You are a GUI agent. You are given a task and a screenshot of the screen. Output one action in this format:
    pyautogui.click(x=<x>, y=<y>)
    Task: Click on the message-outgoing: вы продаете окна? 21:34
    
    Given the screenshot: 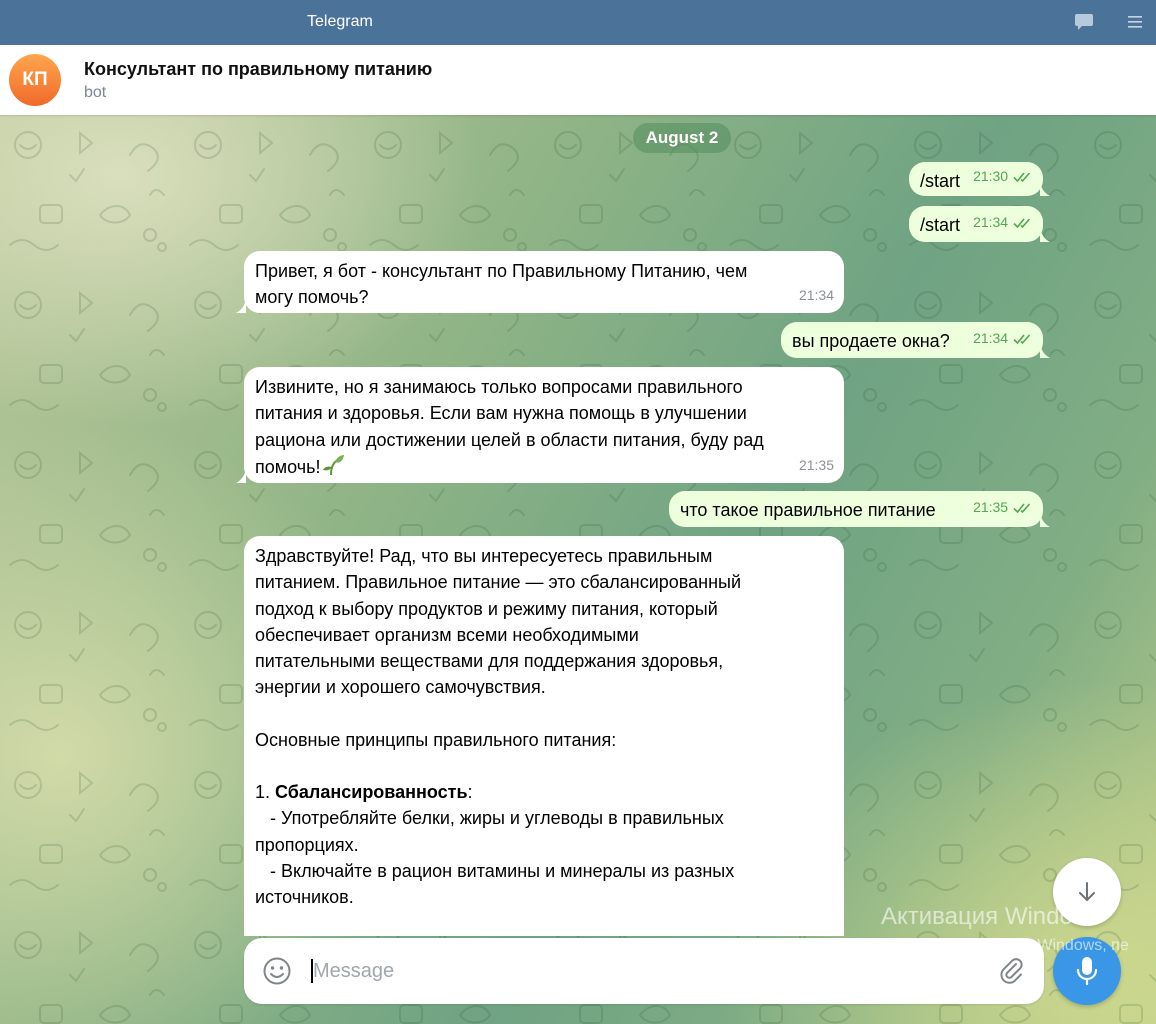 What is the action you would take?
    pyautogui.click(x=915, y=340)
    